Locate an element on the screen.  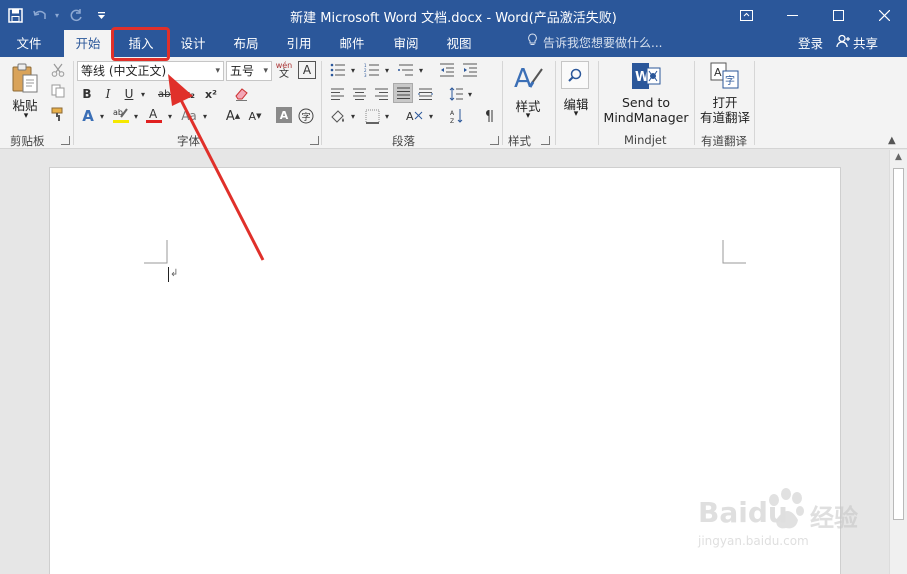
bullets-icon is located at coordinates (338, 70).